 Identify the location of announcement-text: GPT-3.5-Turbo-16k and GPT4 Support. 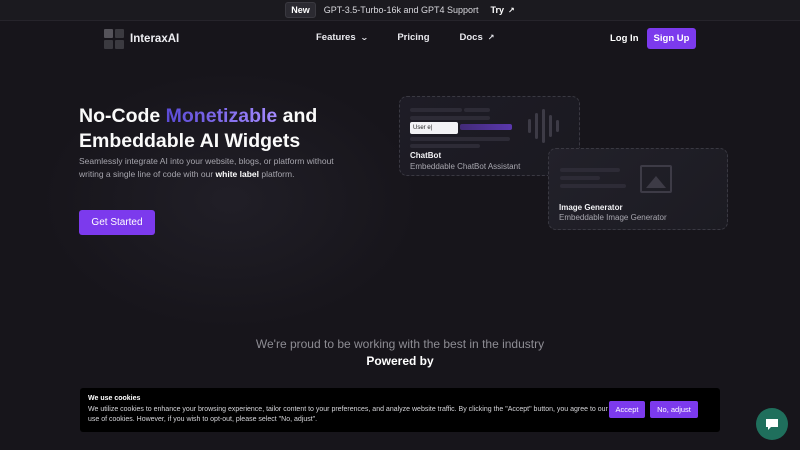
(401, 10).